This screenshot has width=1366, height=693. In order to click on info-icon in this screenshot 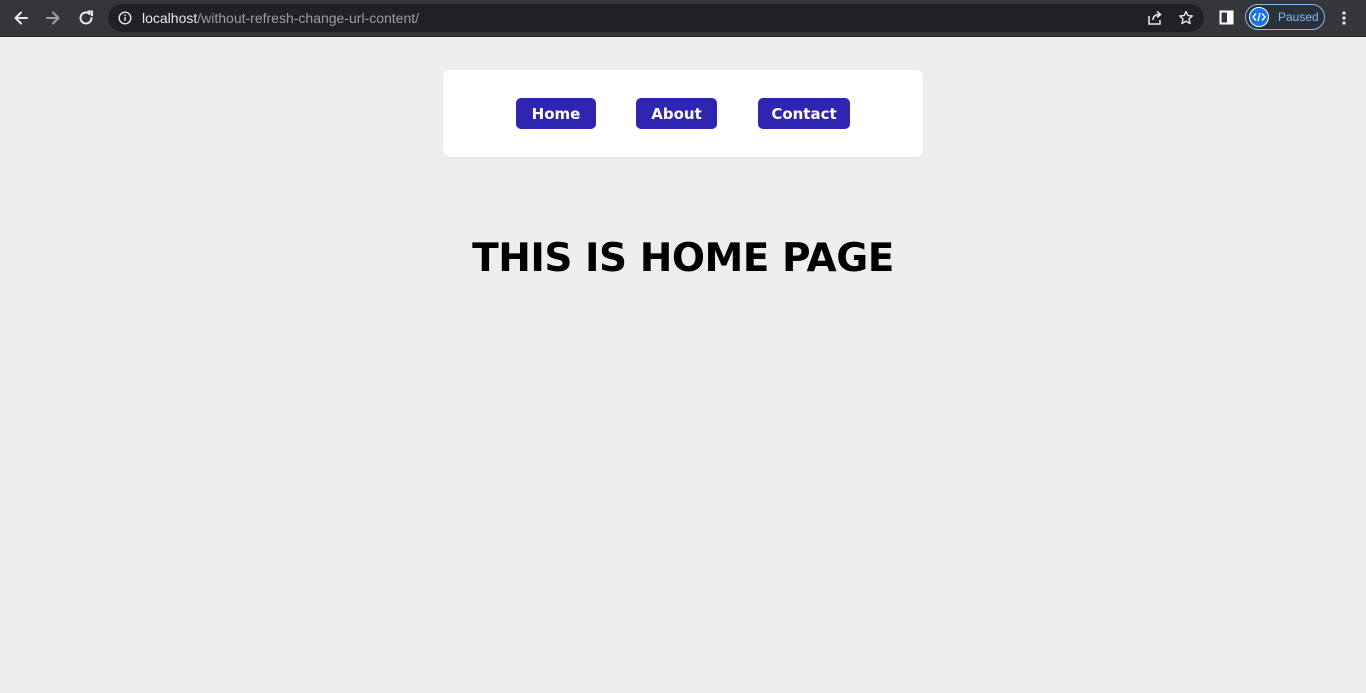, I will do `click(125, 18)`.